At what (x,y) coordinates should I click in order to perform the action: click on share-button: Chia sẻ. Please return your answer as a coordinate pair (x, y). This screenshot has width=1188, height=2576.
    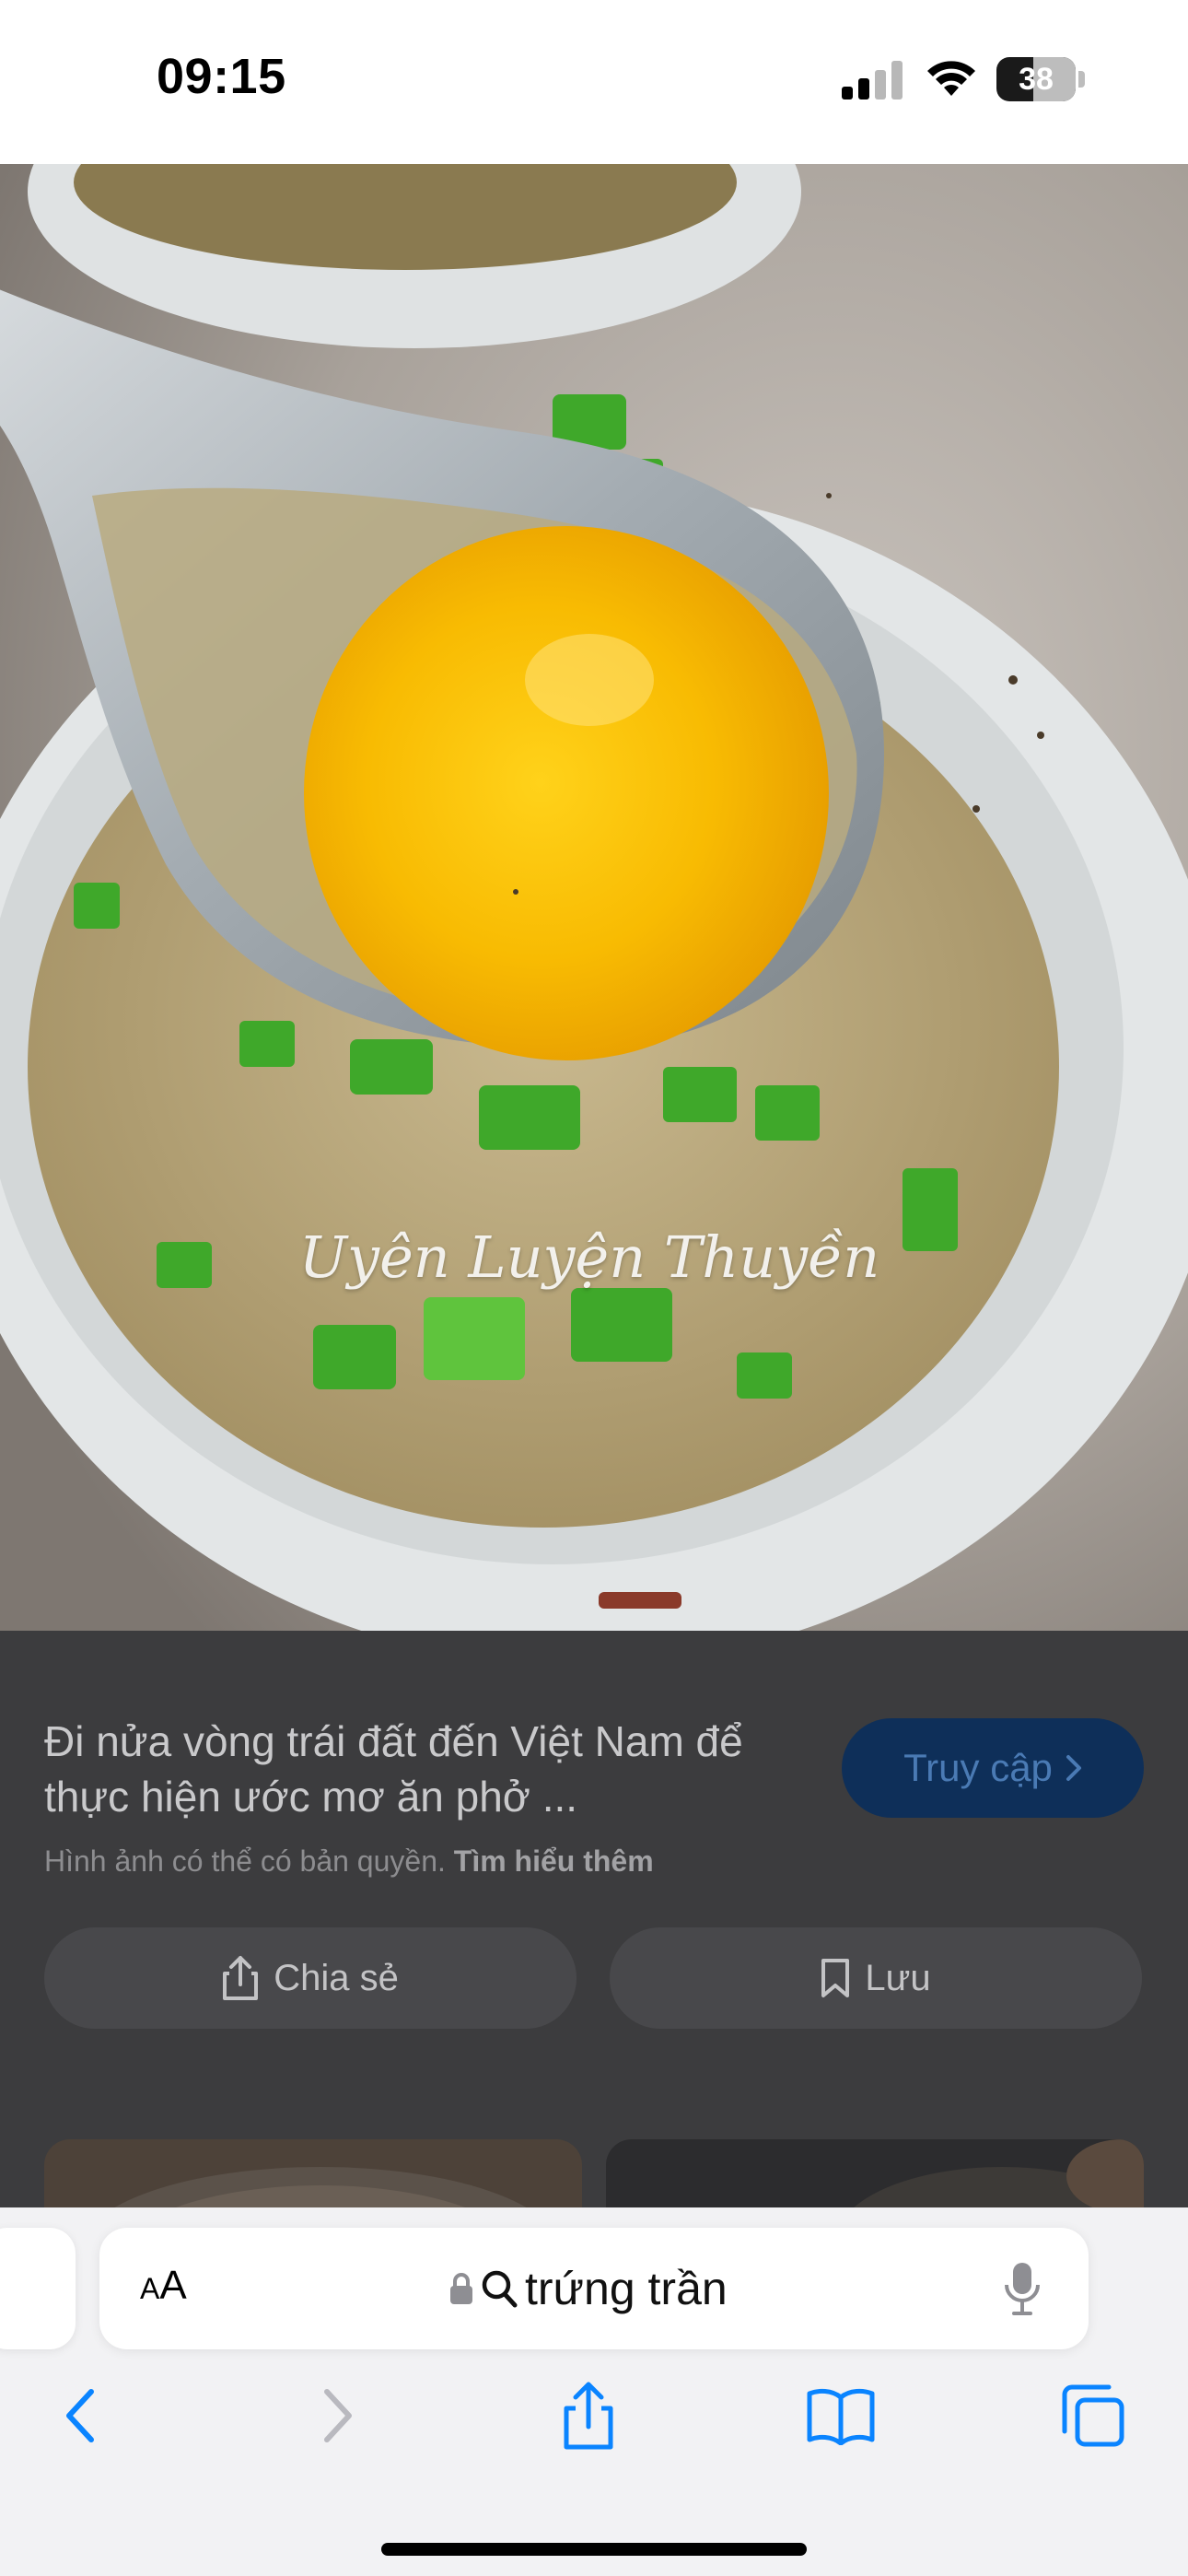
    Looking at the image, I should click on (311, 1978).